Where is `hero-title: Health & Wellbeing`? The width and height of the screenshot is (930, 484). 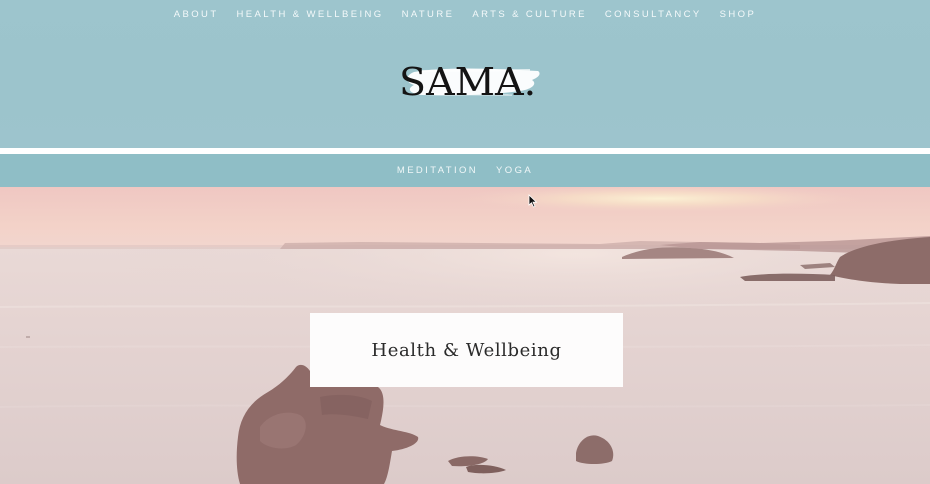 hero-title: Health & Wellbeing is located at coordinates (466, 350).